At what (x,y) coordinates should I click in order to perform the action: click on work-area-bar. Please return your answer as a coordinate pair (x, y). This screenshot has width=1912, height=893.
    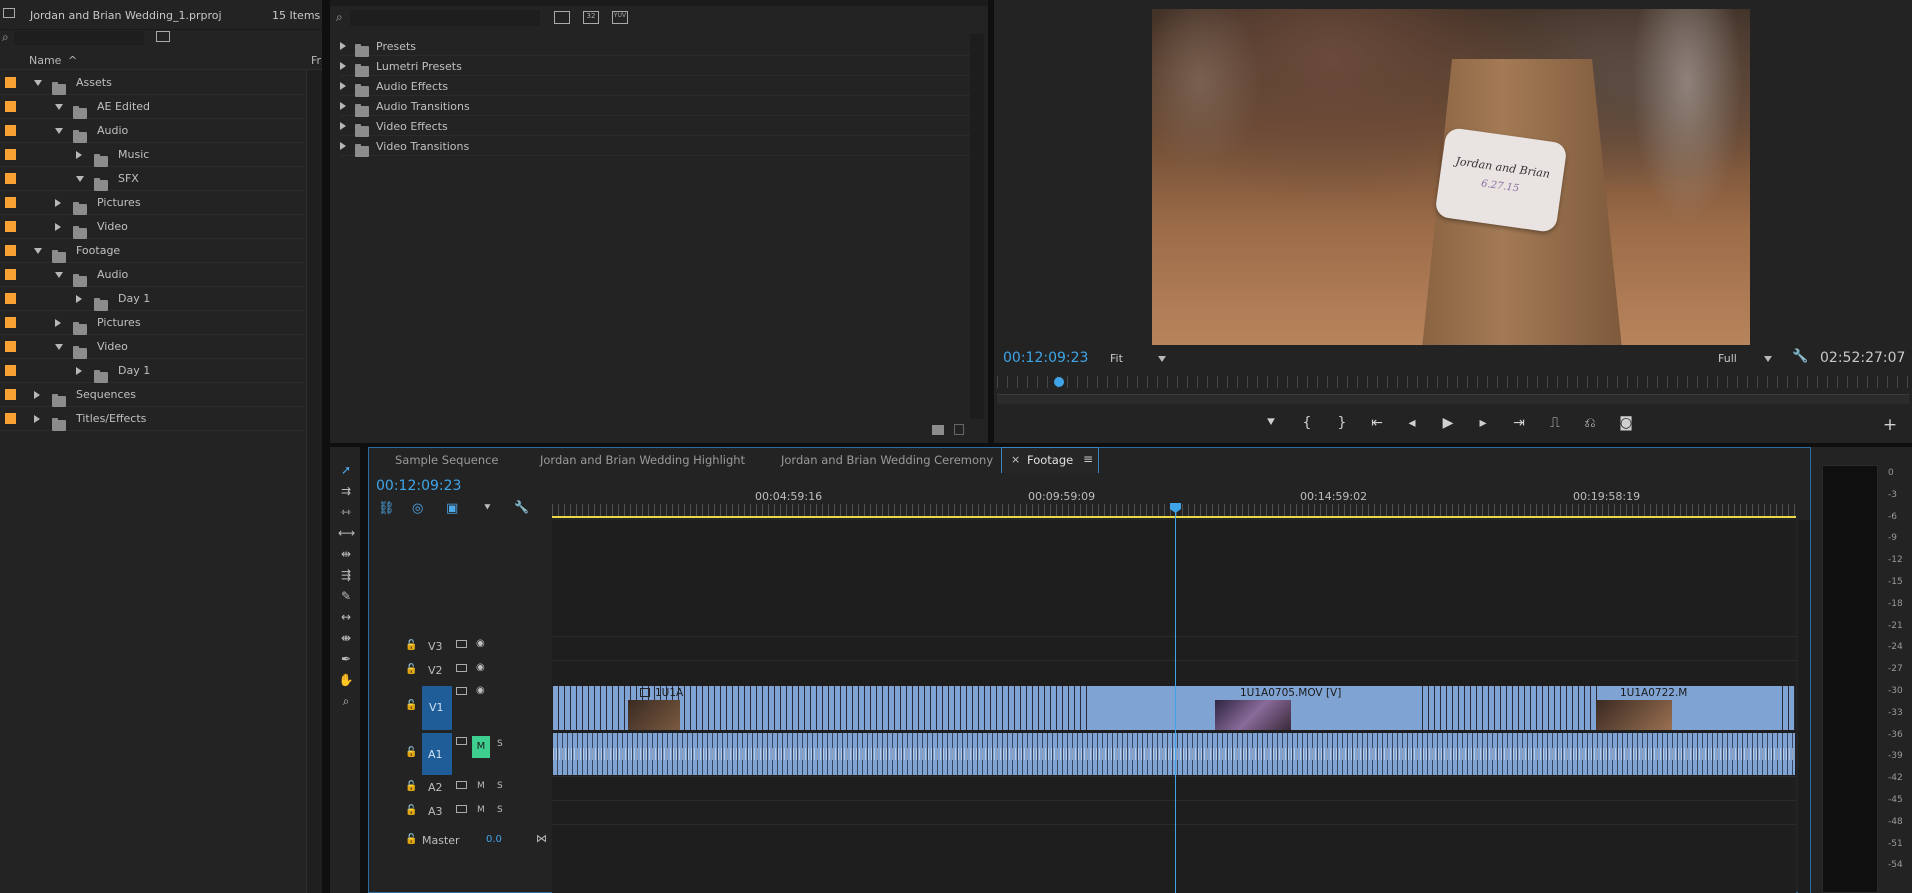
    Looking at the image, I should click on (1174, 517).